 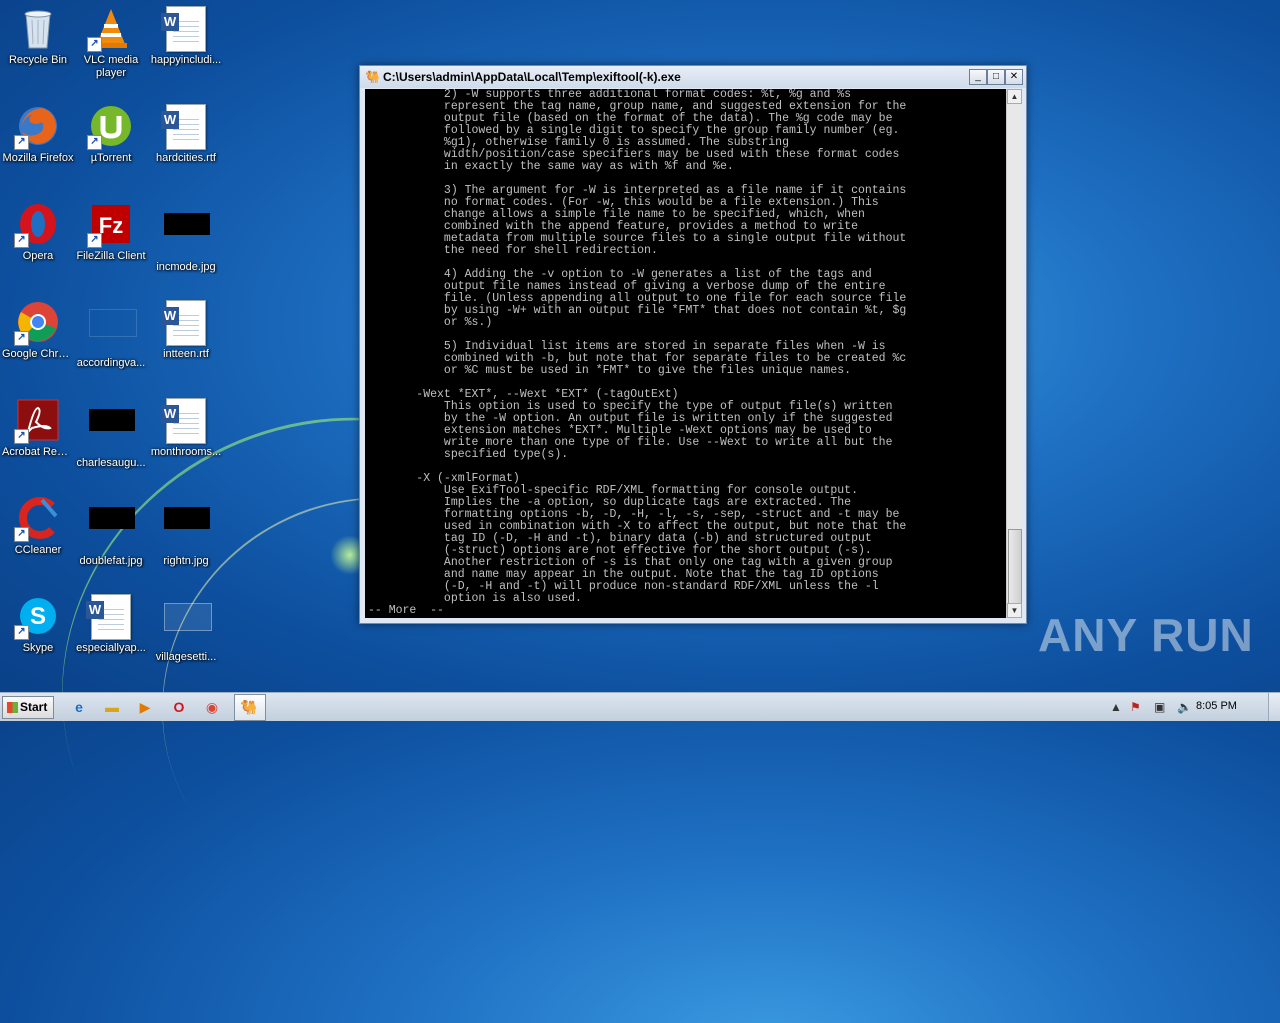 I want to click on blank-file-icon, so click(x=113, y=331).